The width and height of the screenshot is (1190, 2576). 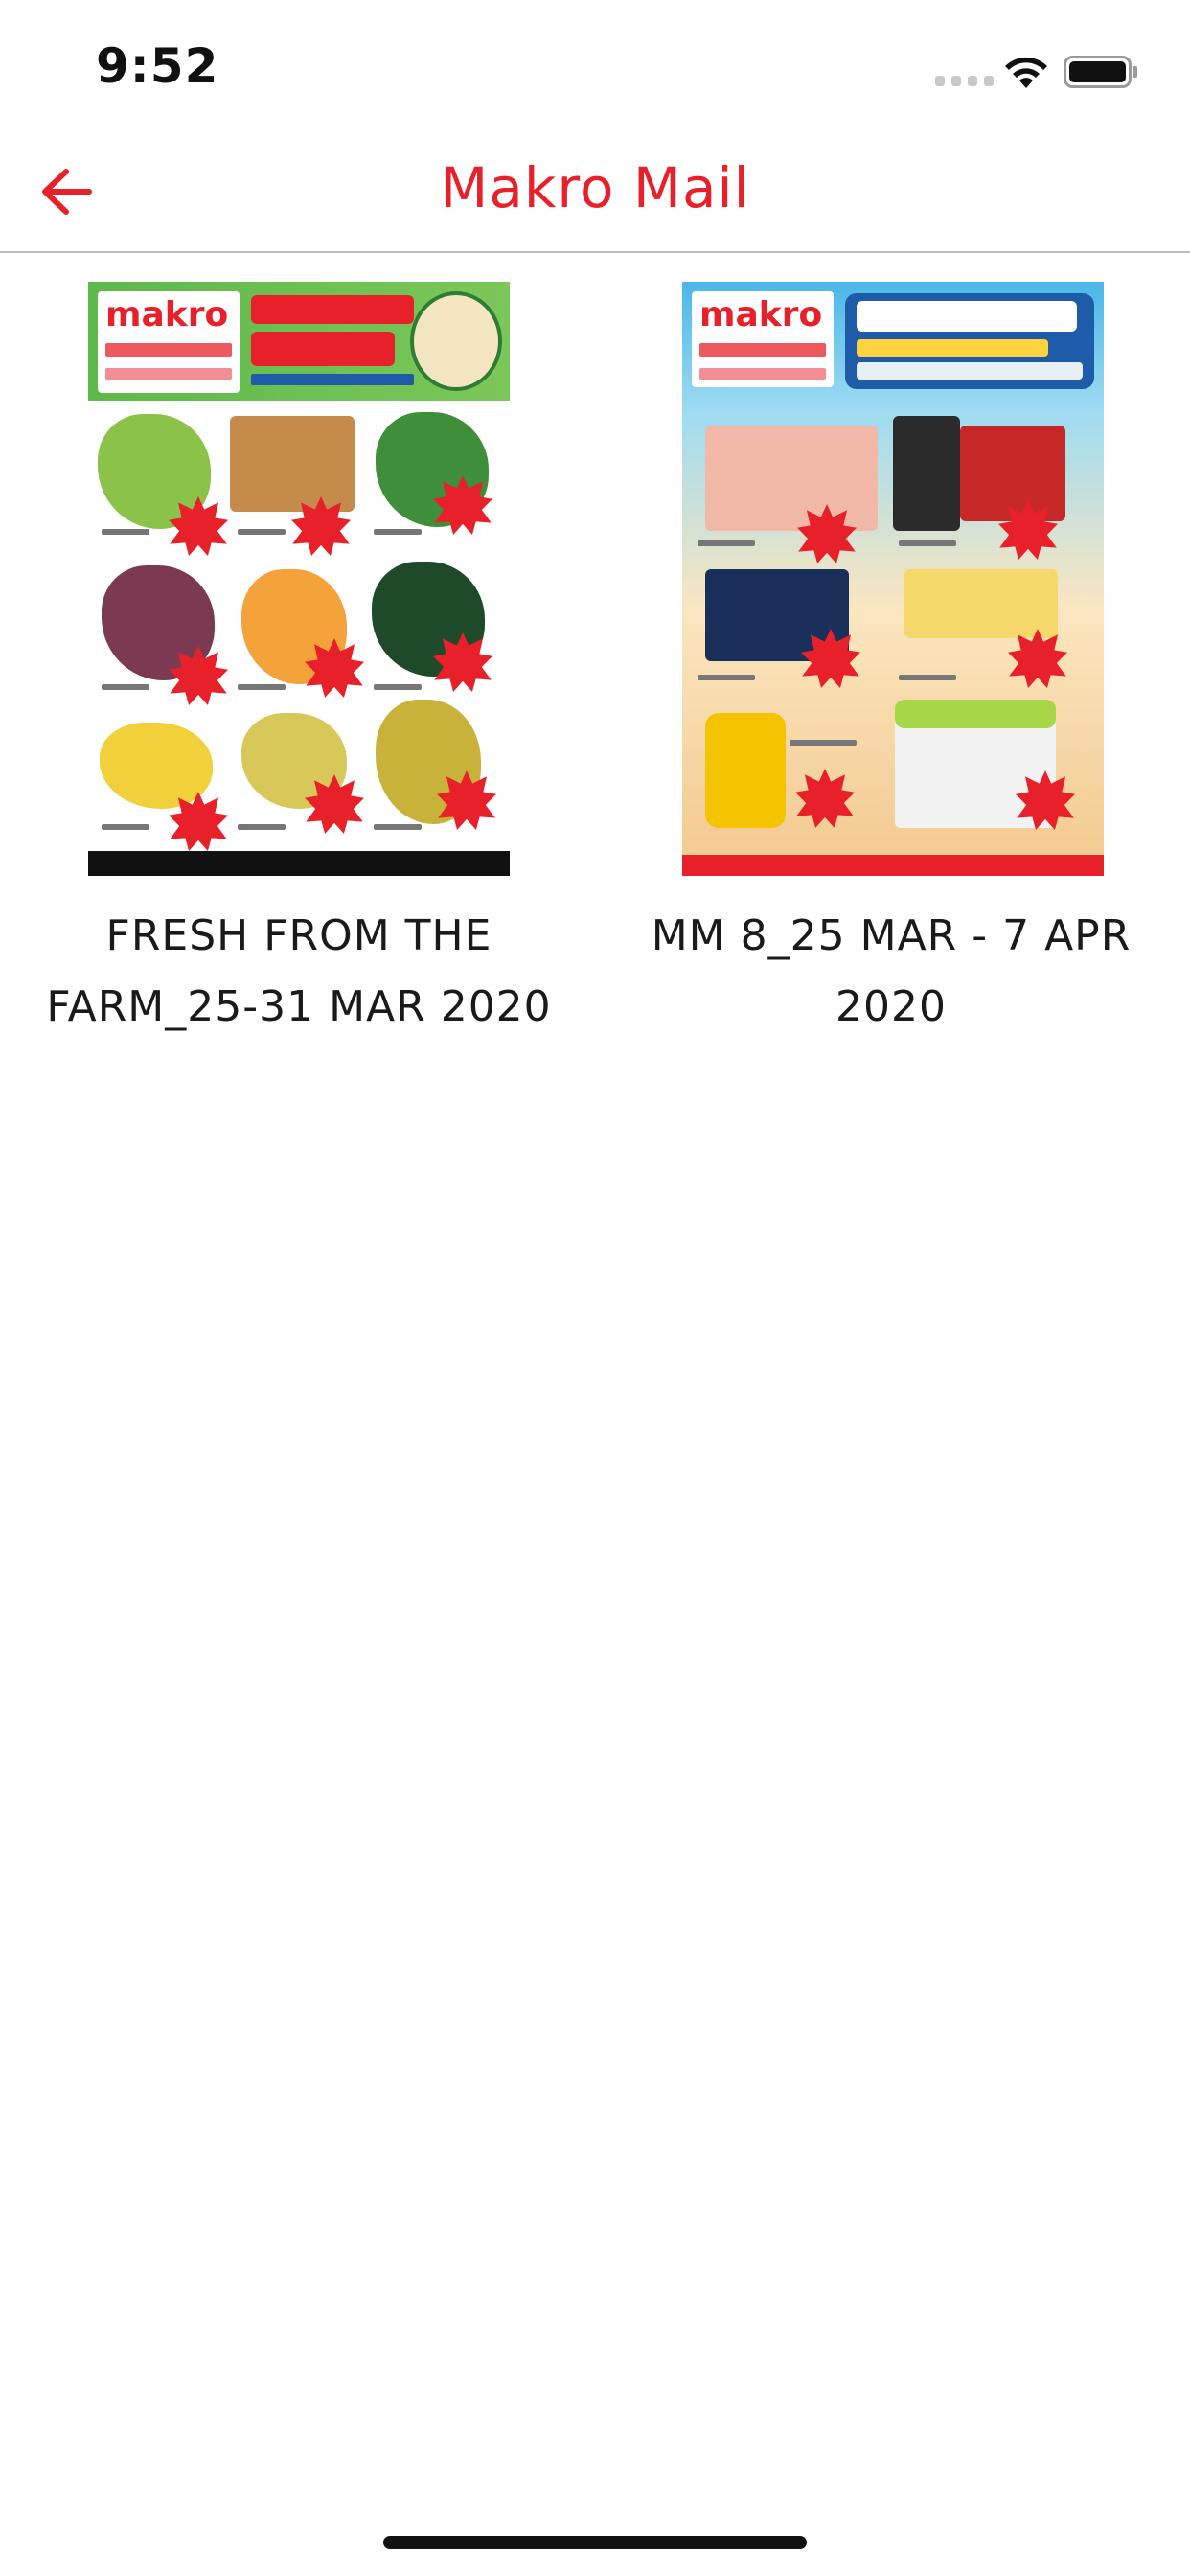 I want to click on status-bar: 9:52, so click(x=595, y=67).